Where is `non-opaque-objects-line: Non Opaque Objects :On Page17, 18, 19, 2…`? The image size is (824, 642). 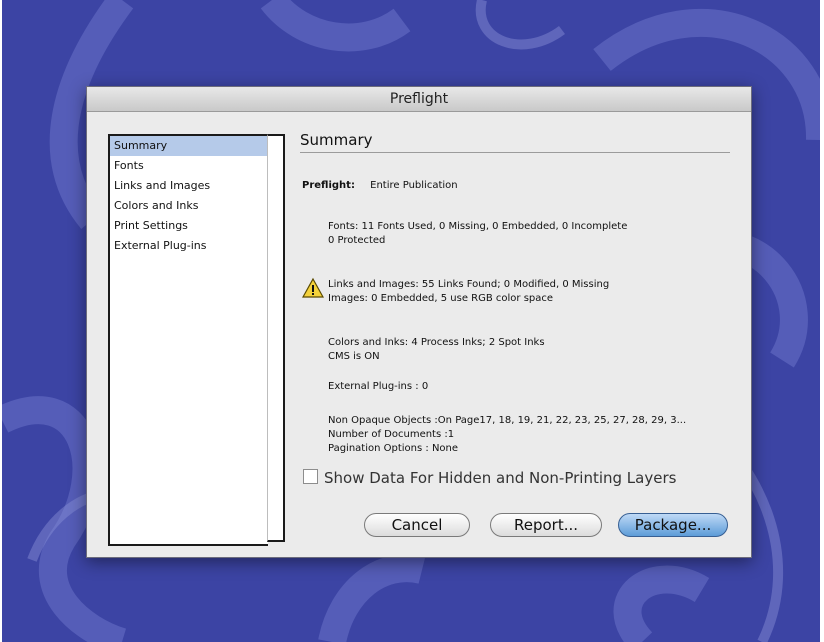
non-opaque-objects-line: Non Opaque Objects :On Page17, 18, 19, 2… is located at coordinates (507, 420).